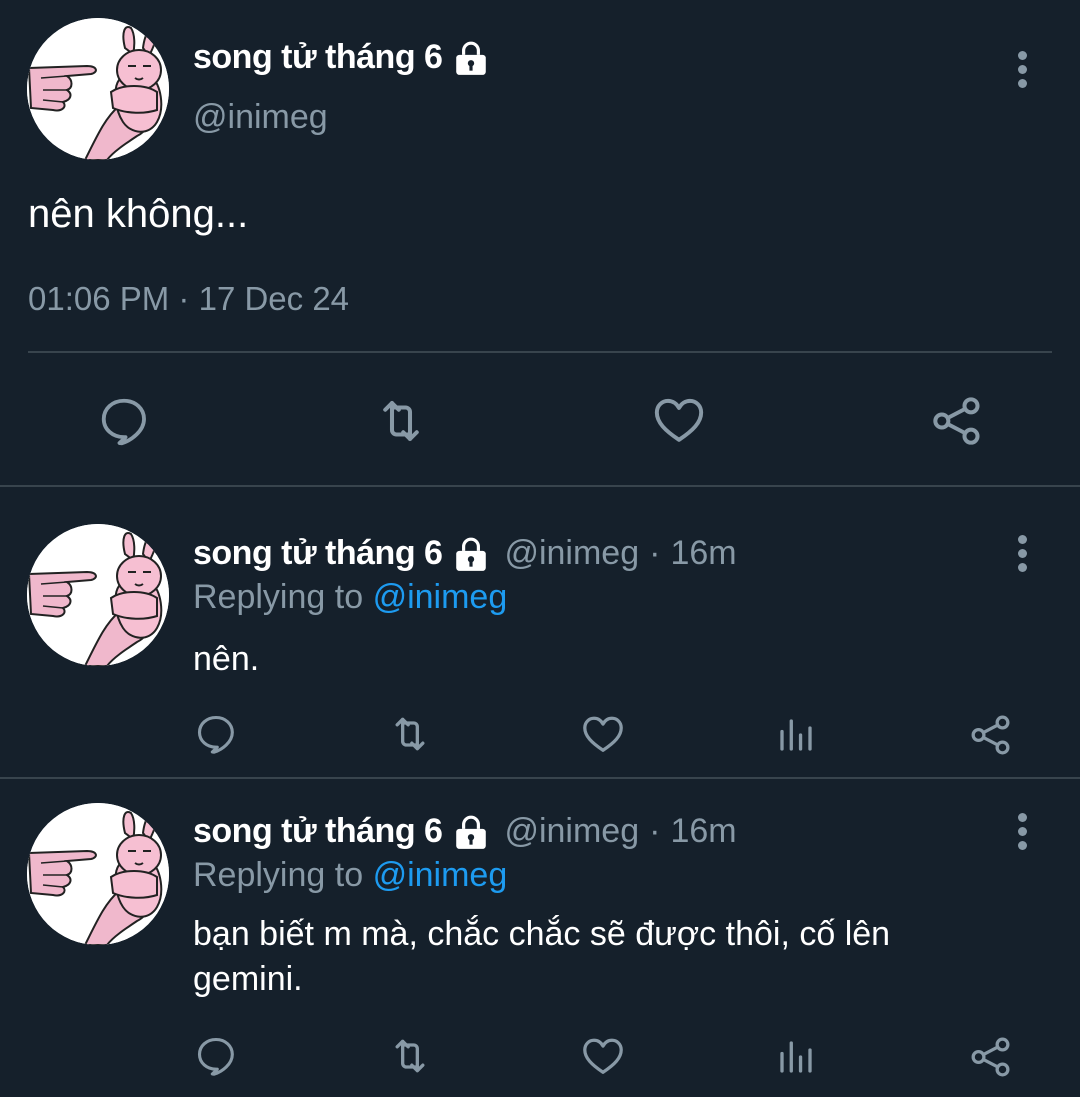 This screenshot has width=1080, height=1097. What do you see at coordinates (99, 298) in the screenshot?
I see `tweet-time: 01:06 PM` at bounding box center [99, 298].